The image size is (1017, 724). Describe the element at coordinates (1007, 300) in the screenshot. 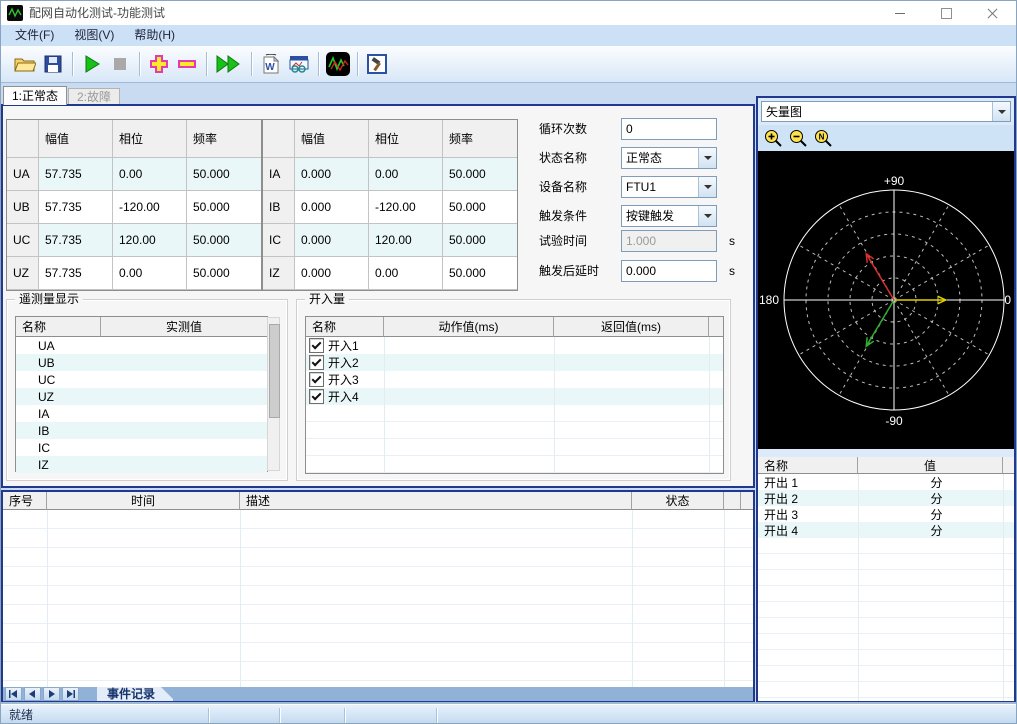

I see `axis-label-right: 0` at that location.